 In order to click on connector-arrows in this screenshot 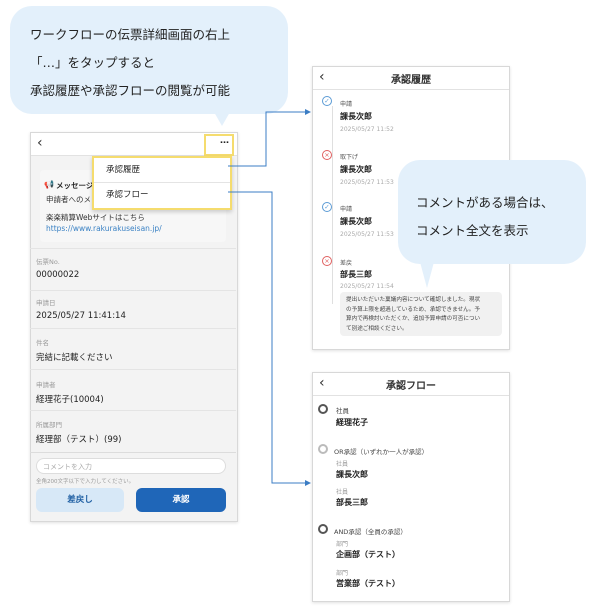, I will do `click(269, 297)`.